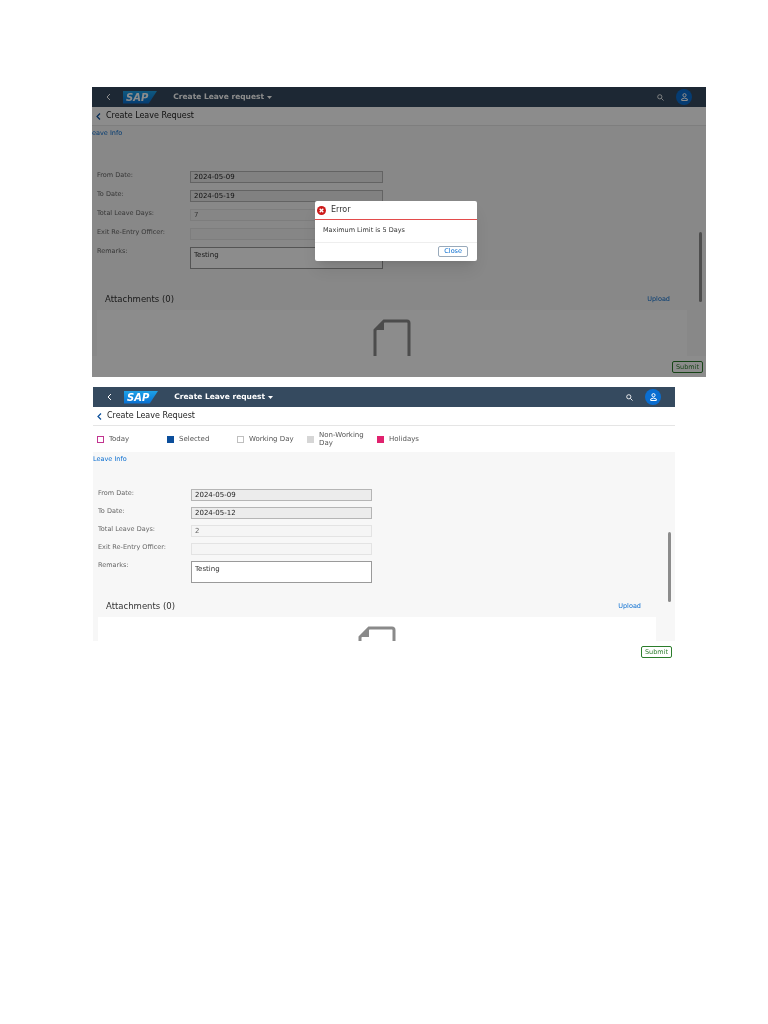 The image size is (768, 1024). Describe the element at coordinates (392, 337) in the screenshot. I see `document-icon` at that location.